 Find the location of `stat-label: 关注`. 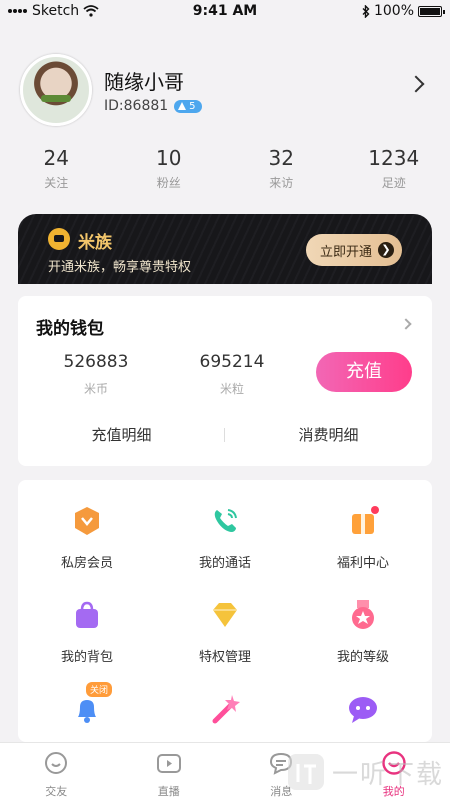

stat-label: 关注 is located at coordinates (56, 183).